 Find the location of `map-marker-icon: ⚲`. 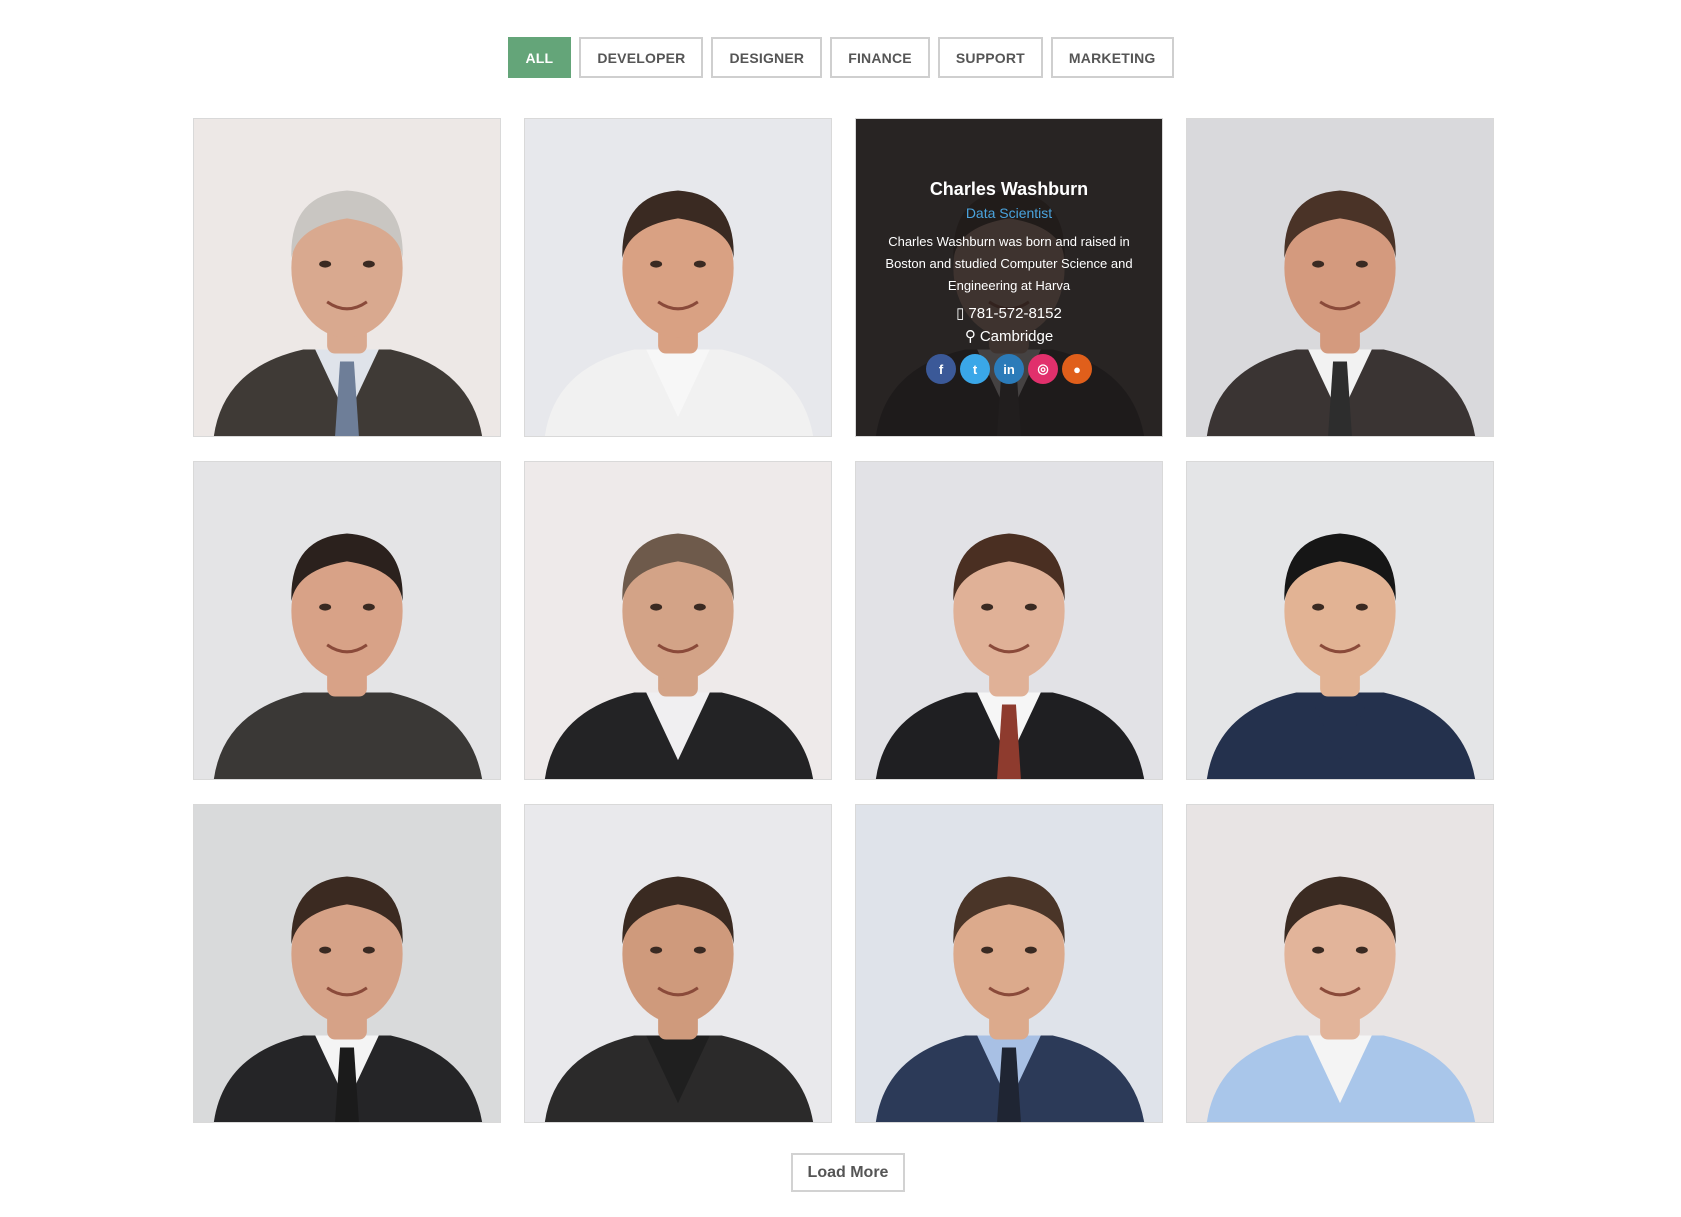

map-marker-icon: ⚲ is located at coordinates (970, 336).